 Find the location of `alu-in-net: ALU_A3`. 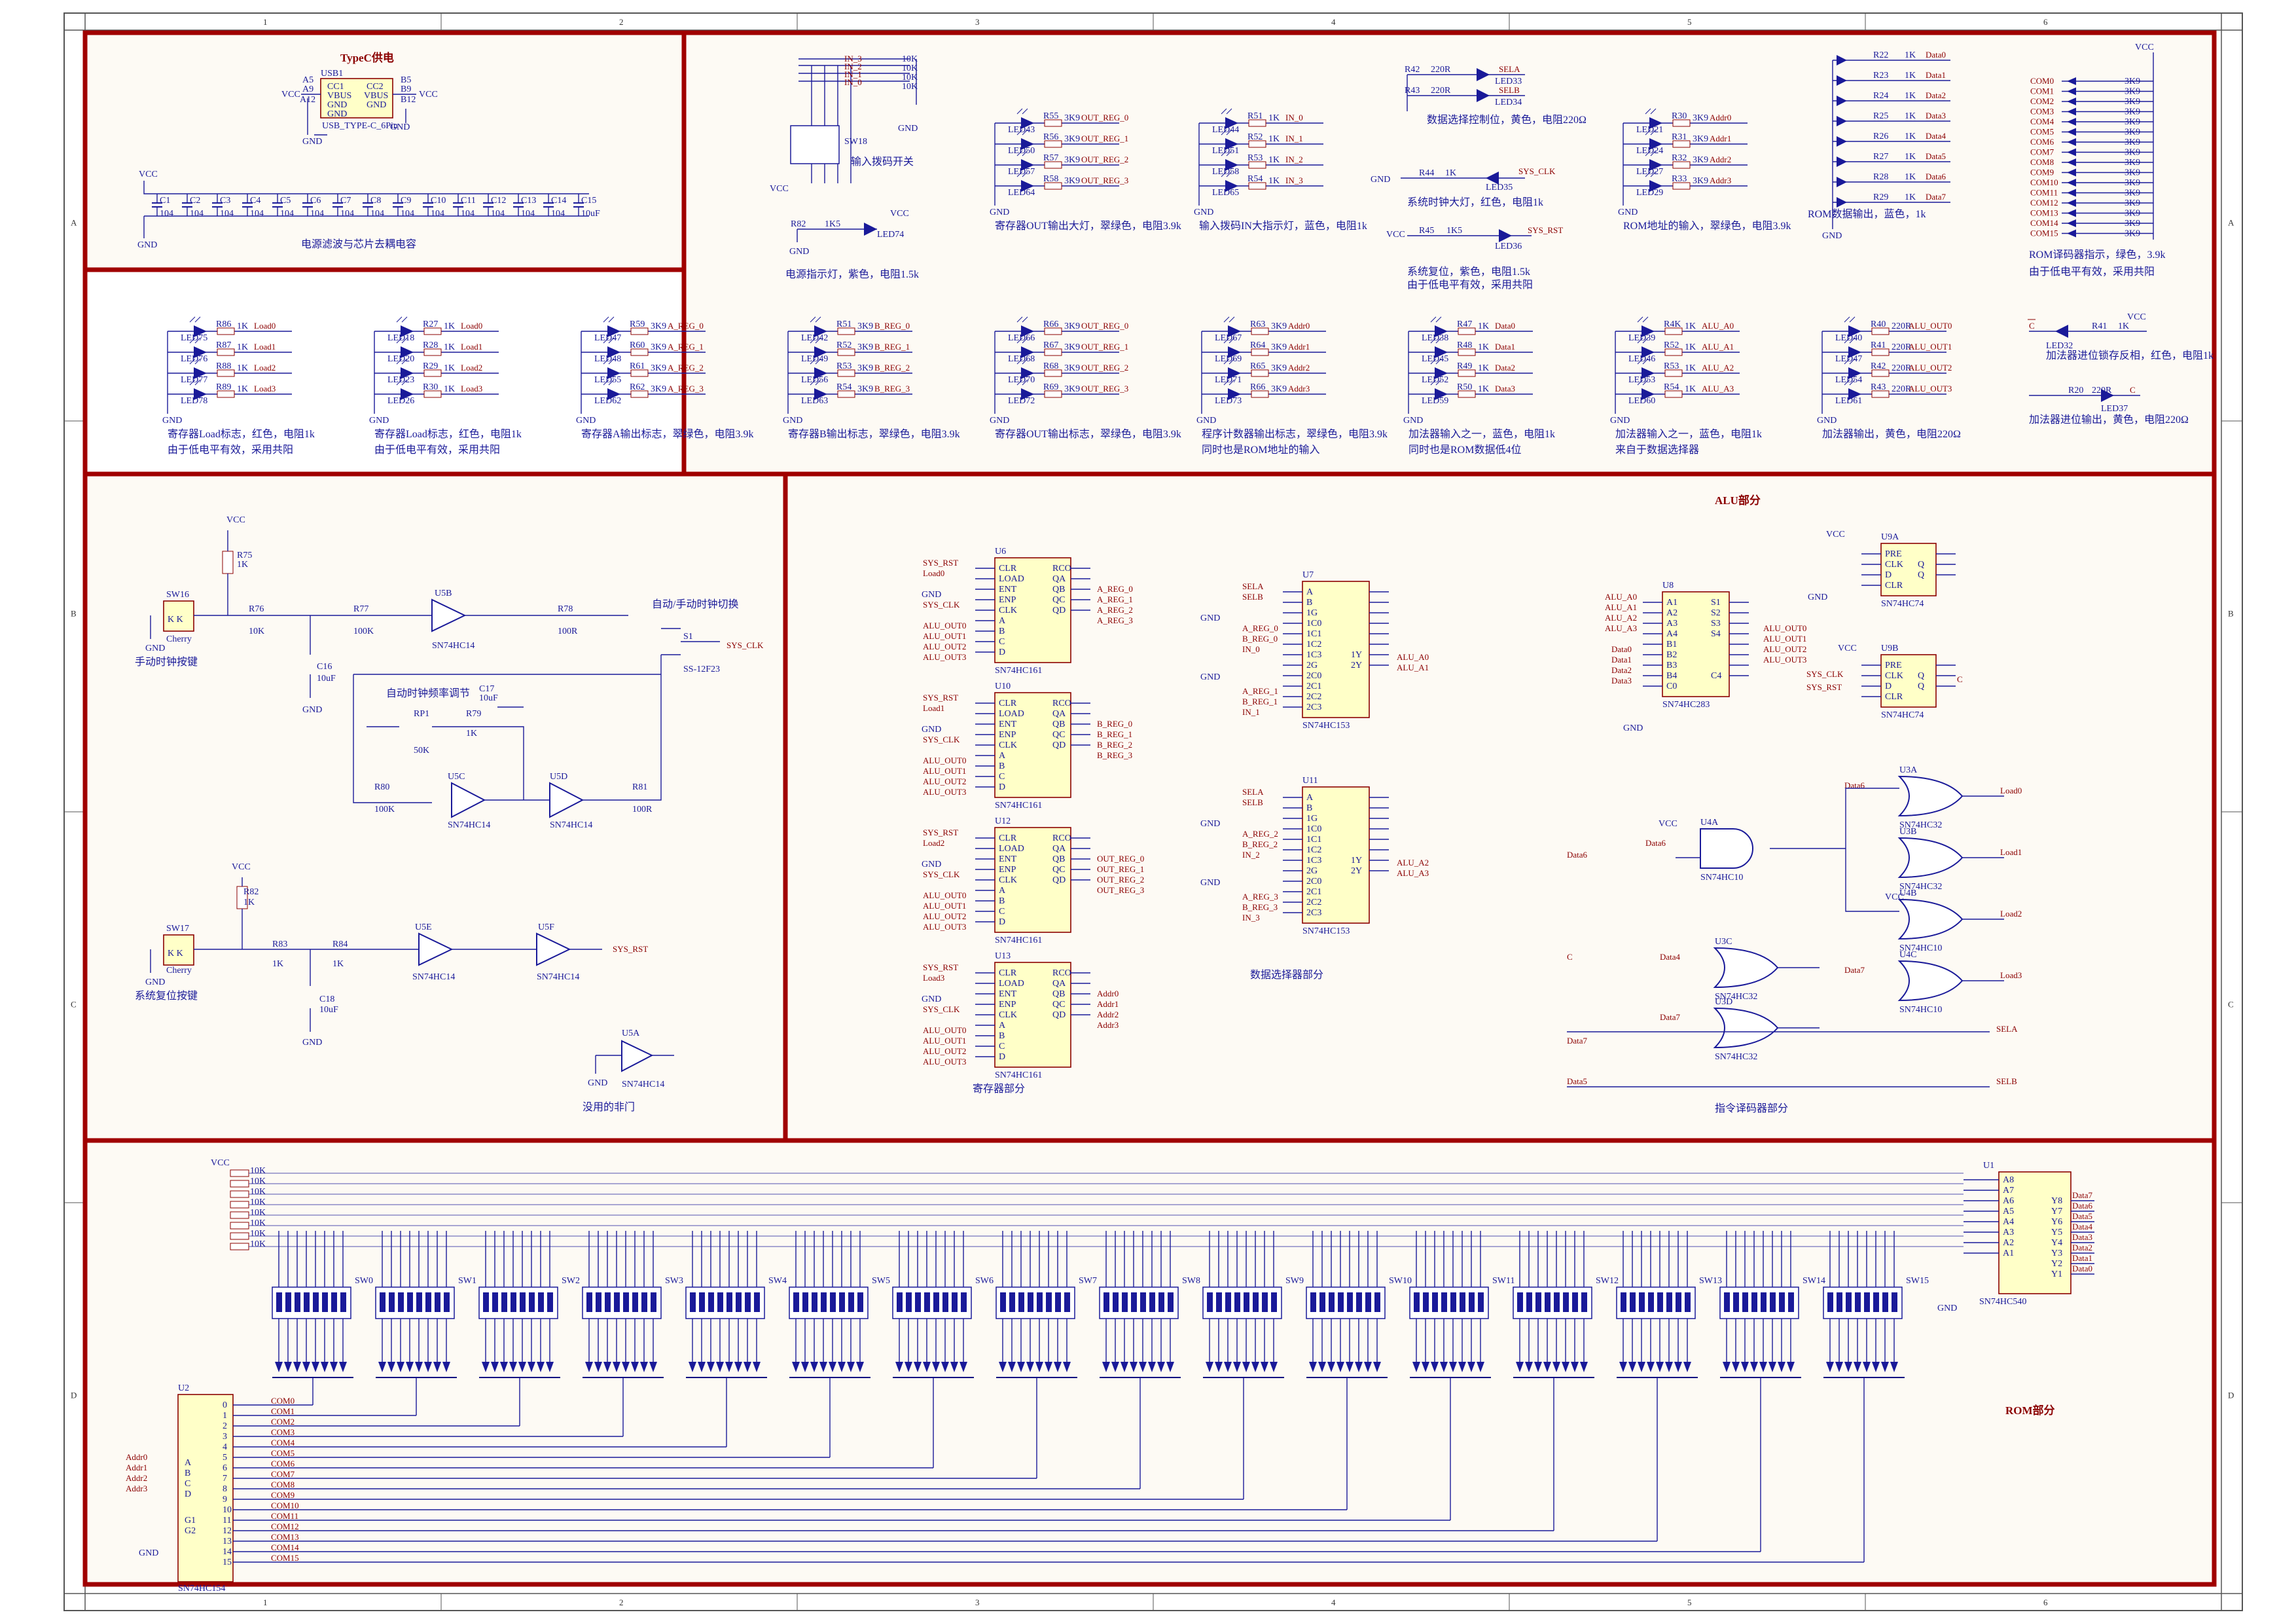

alu-in-net: ALU_A3 is located at coordinates (1621, 628).